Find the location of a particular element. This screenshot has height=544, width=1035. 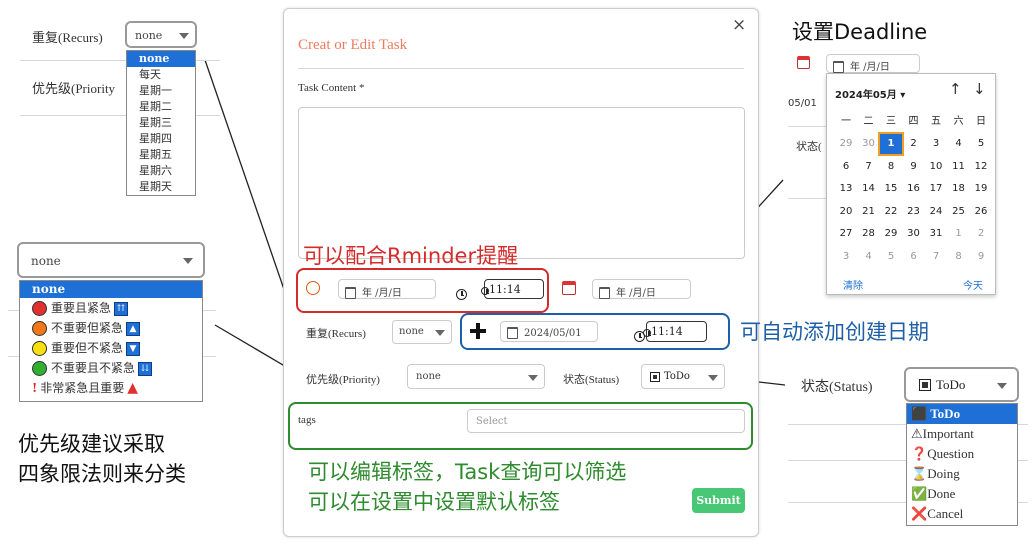

repeat-options-list: none 每天 星期一 星期二 星期三 星期四 星期五 星期六 星期天 is located at coordinates (161, 123).